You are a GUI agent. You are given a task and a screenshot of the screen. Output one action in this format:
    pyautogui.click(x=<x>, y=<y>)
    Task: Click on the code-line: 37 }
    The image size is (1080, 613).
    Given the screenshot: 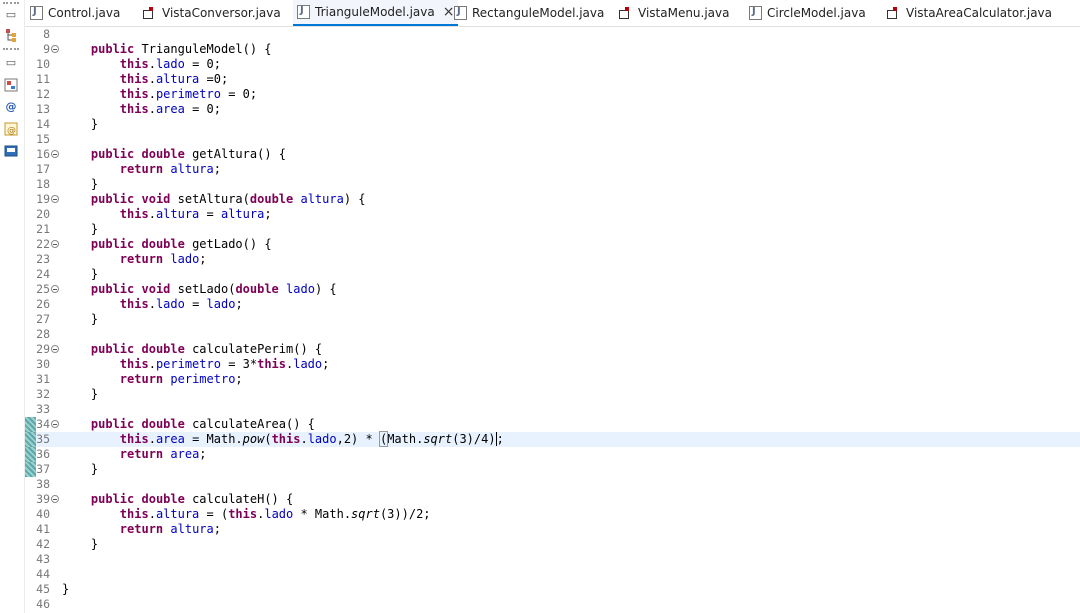 What is the action you would take?
    pyautogui.click(x=552, y=469)
    